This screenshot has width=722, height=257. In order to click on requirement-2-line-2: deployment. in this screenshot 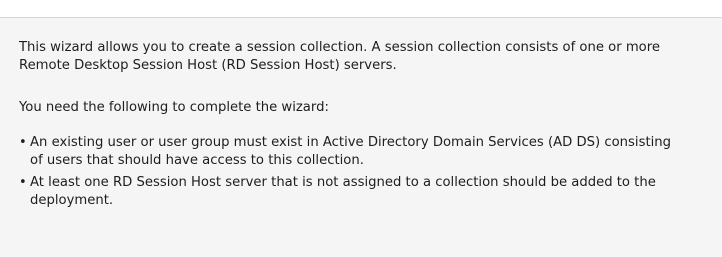, I will do `click(72, 200)`.